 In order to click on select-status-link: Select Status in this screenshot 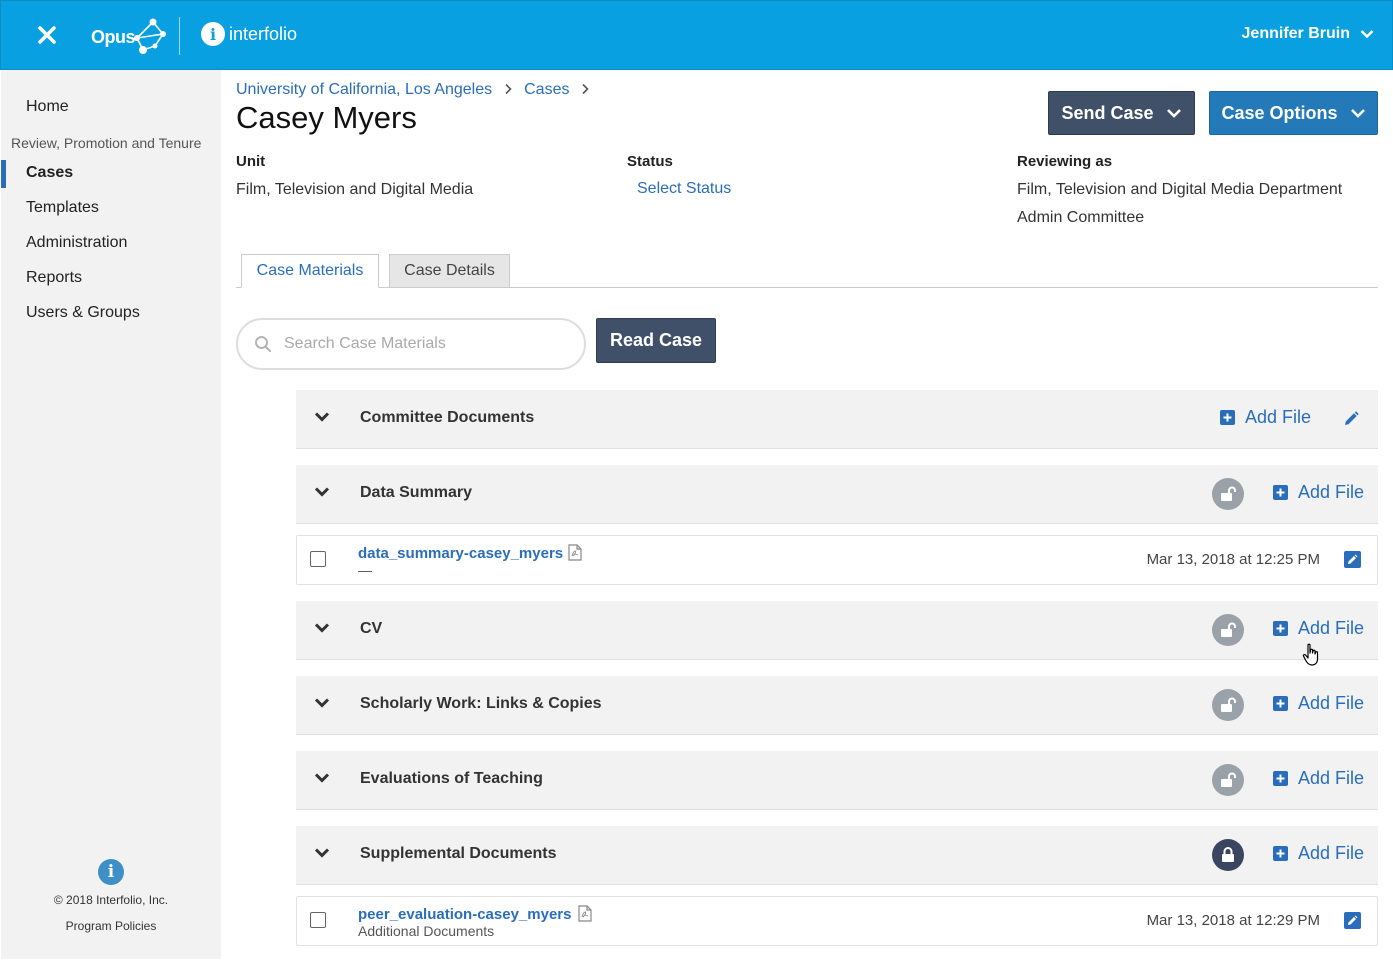, I will do `click(684, 189)`.